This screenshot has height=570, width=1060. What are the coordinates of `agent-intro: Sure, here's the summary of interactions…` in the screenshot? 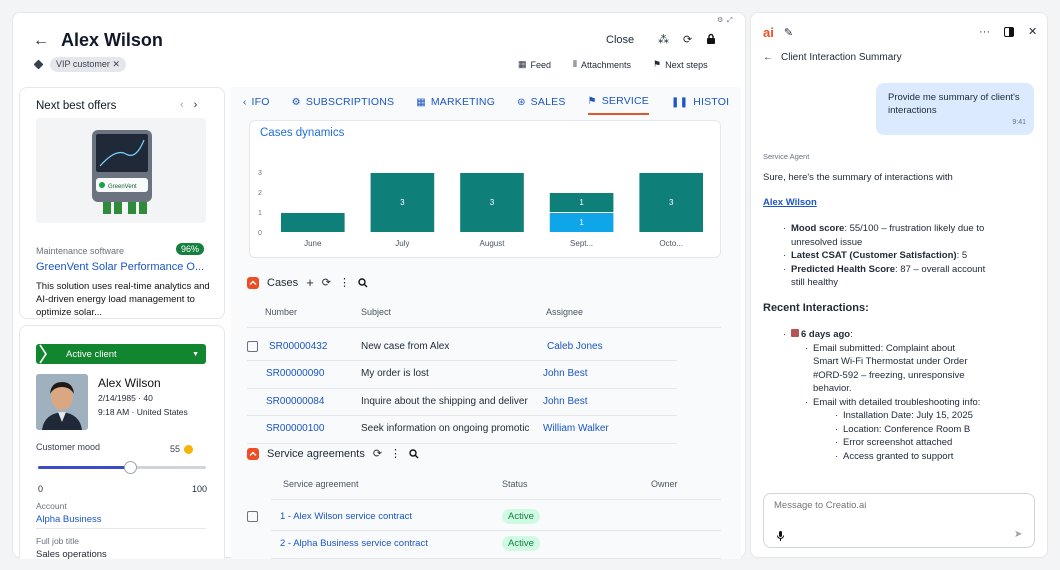 It's located at (858, 177).